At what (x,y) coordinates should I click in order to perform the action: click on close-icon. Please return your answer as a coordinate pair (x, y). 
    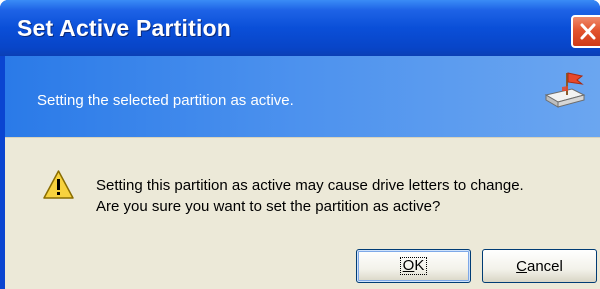
    Looking at the image, I should click on (588, 31).